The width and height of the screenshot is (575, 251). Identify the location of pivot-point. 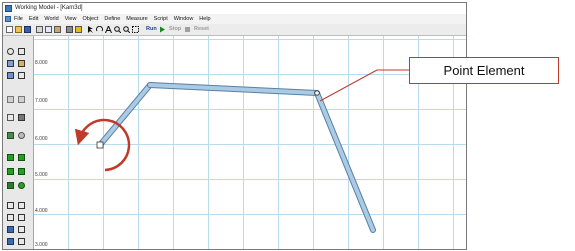
(100, 145).